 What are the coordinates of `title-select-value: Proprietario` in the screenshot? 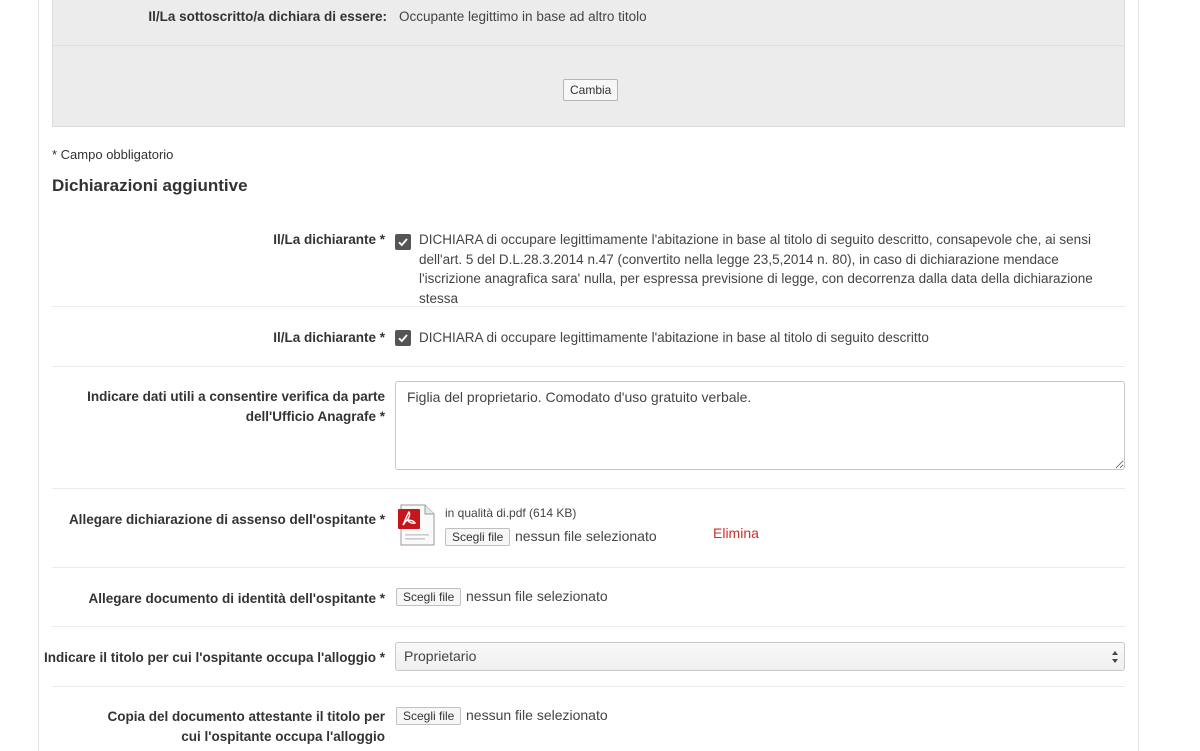 It's located at (440, 656).